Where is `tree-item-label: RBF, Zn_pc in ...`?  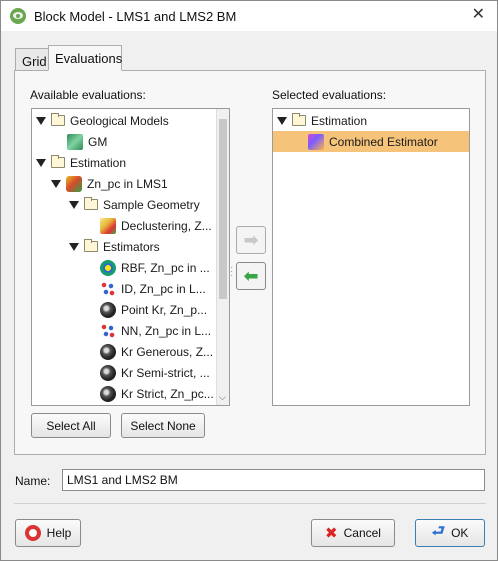
tree-item-label: RBF, Zn_pc in ... is located at coordinates (165, 267).